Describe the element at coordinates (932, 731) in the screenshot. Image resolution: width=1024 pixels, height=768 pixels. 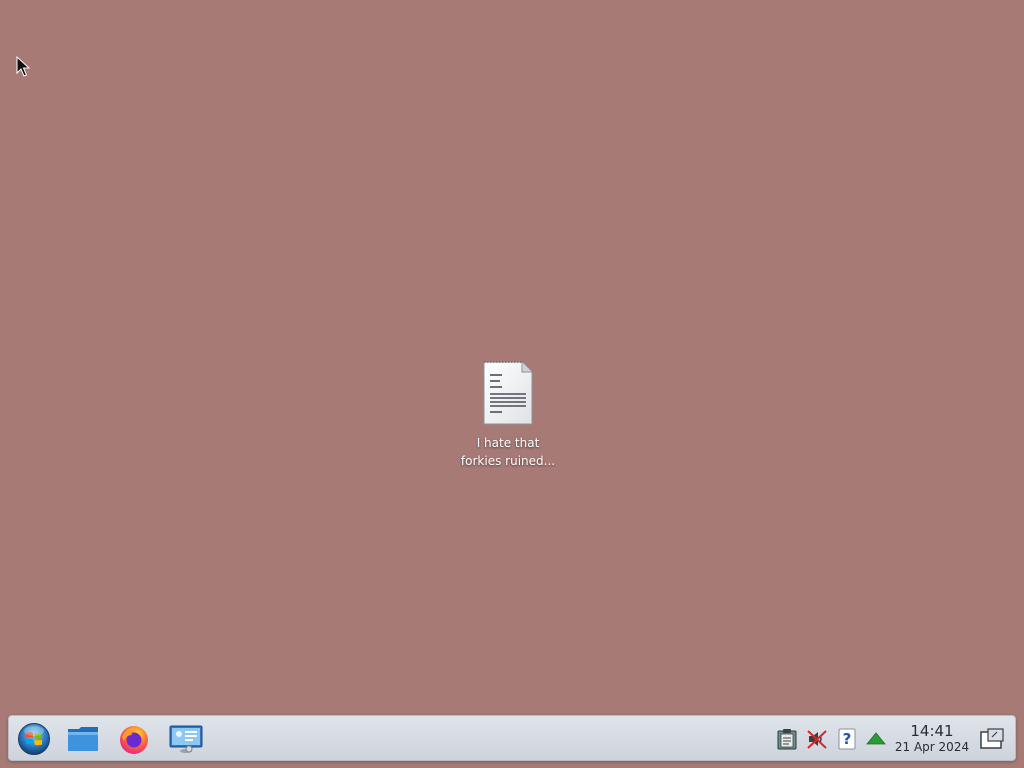
I see `clock-time: 14:41` at that location.